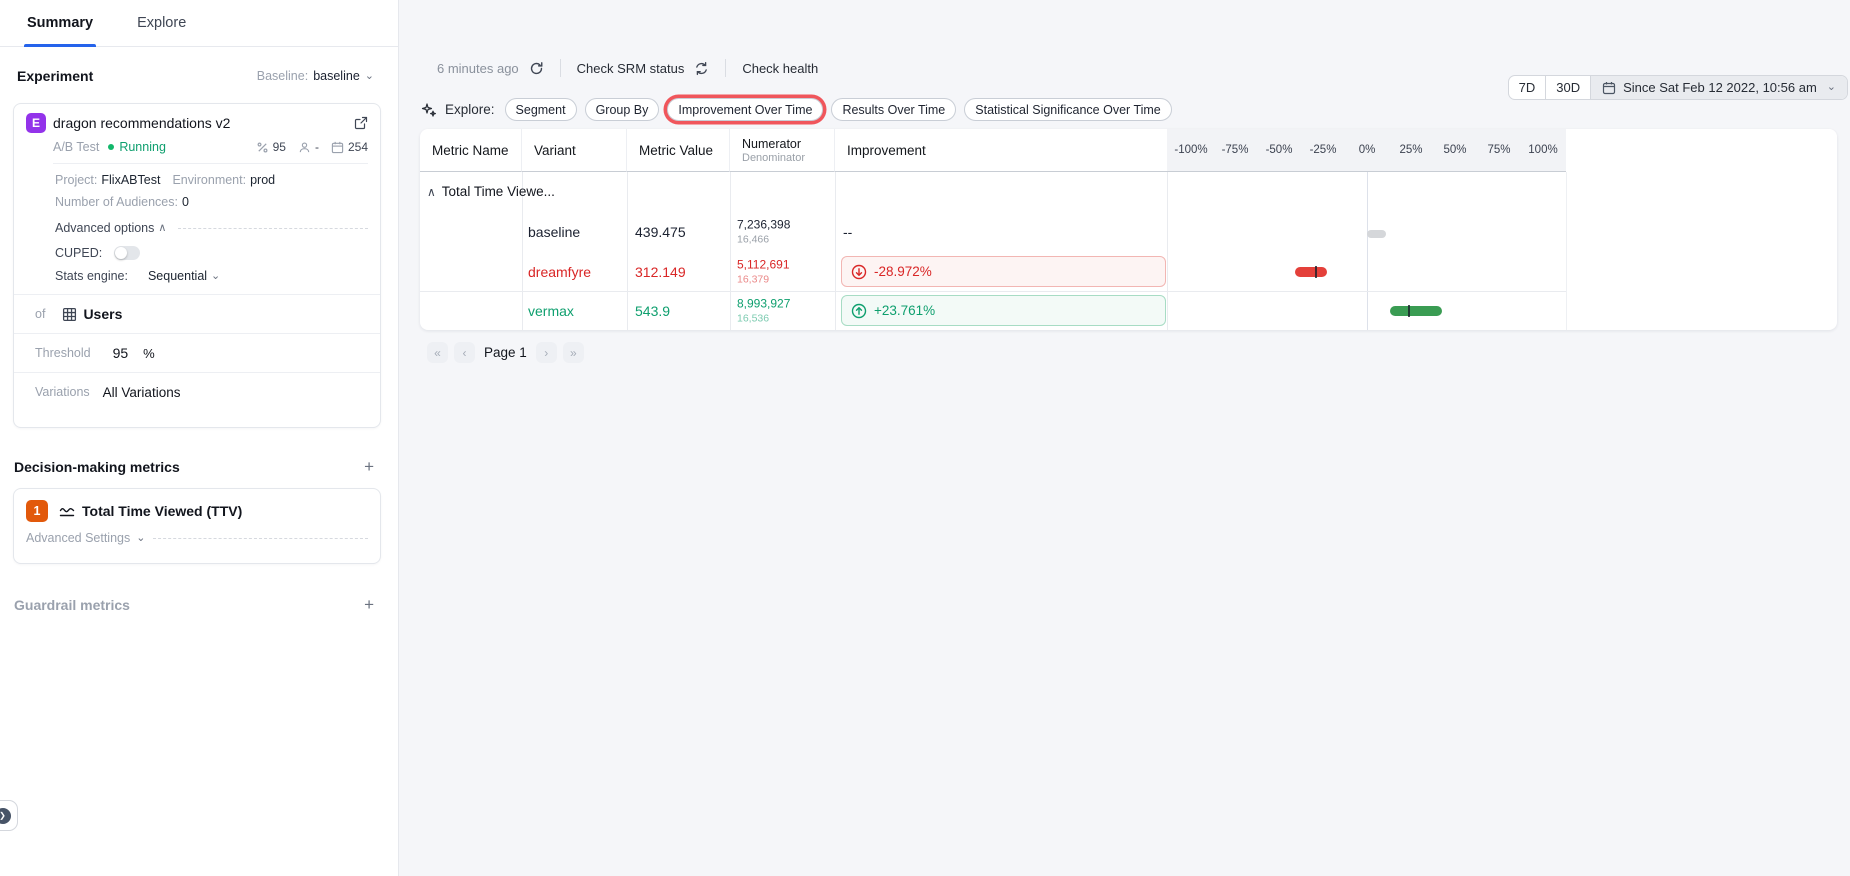 This screenshot has height=876, width=1850. Describe the element at coordinates (197, 228) in the screenshot. I see `advanced-options-toggle: Advanced options ∧` at that location.